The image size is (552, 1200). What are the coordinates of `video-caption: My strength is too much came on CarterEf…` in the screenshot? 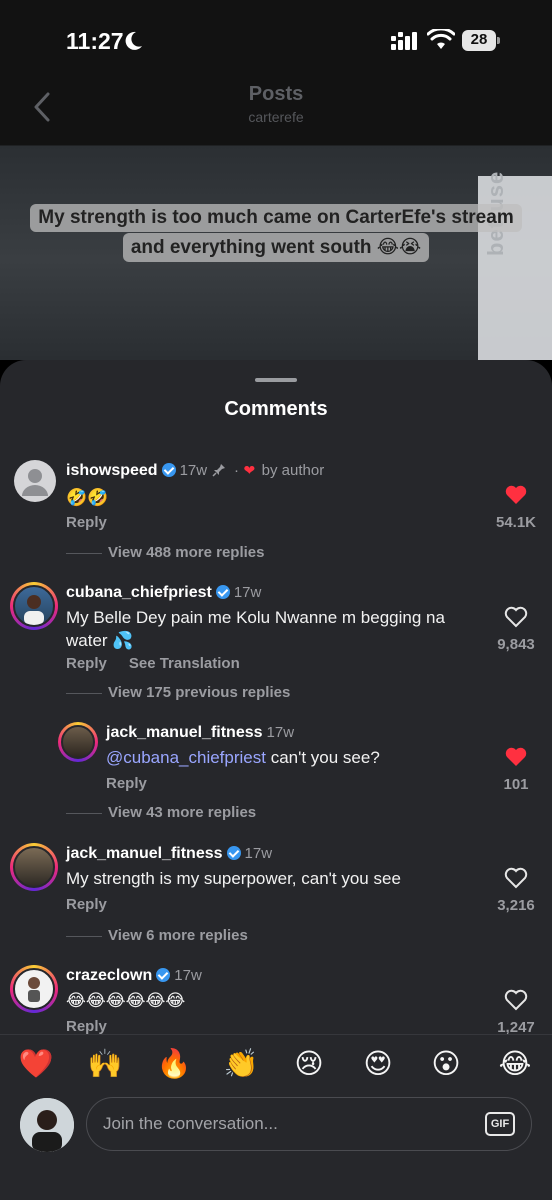 It's located at (276, 233).